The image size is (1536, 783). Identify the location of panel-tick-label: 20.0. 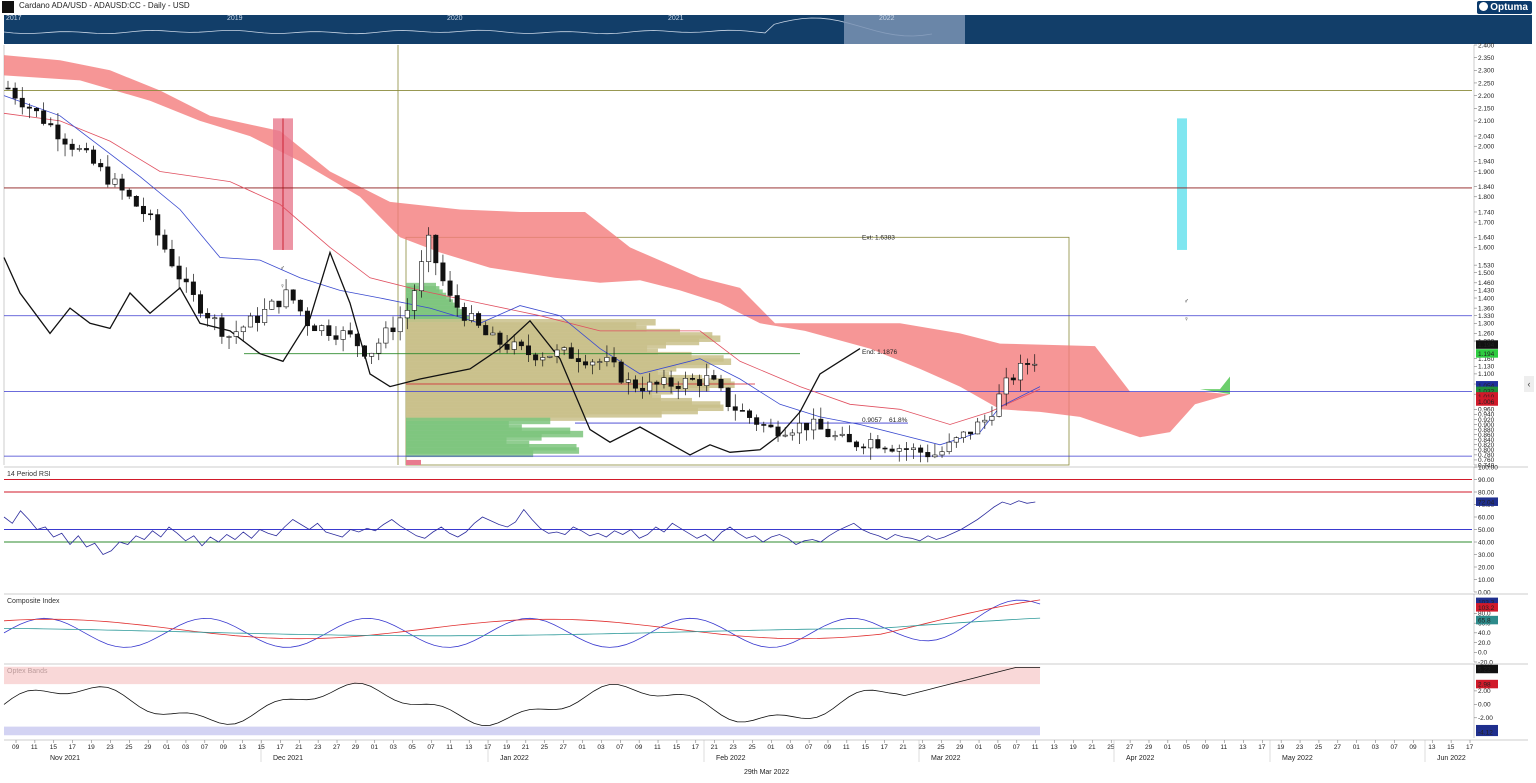
(1484, 643).